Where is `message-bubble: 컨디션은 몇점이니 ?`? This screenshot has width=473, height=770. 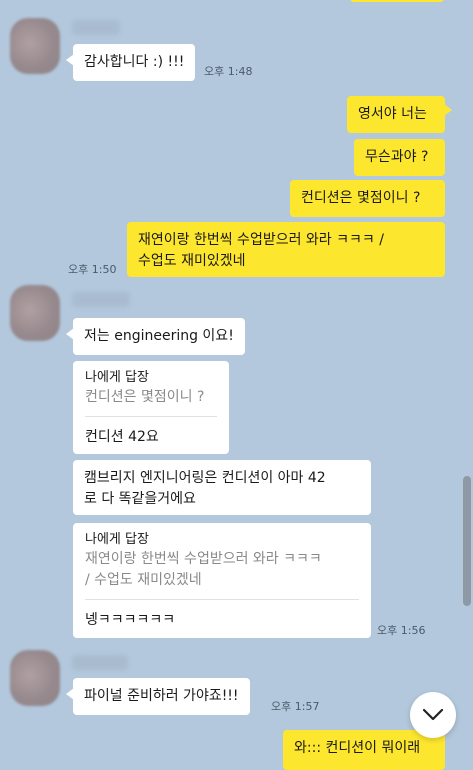
message-bubble: 컨디션은 몇점이니 ? is located at coordinates (367, 198).